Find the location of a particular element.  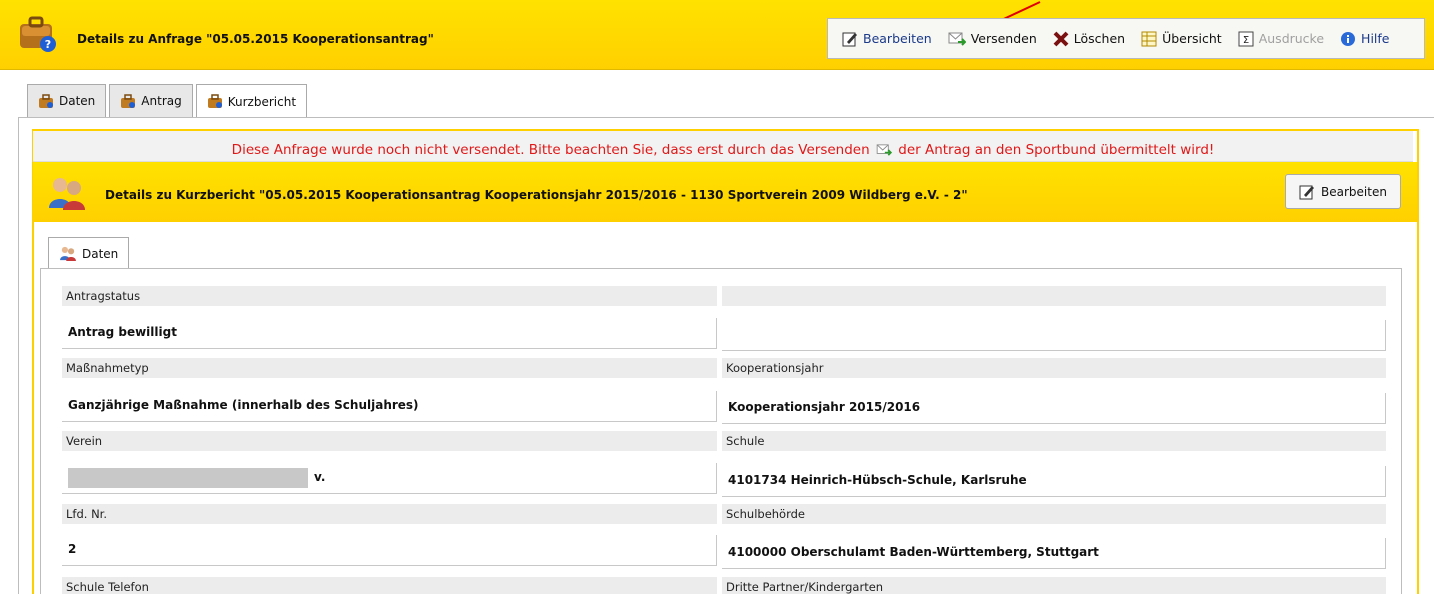

lfdnr-value: 2 is located at coordinates (389, 550).